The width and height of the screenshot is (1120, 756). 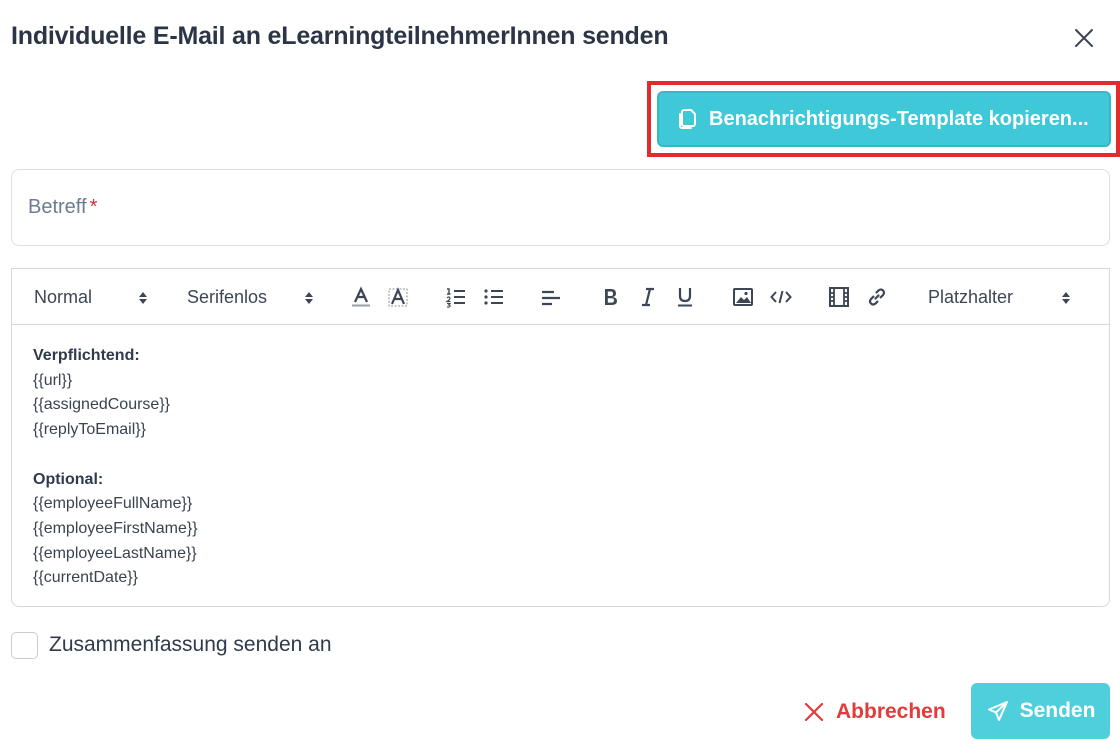 I want to click on ordered-list-icon, so click(x=456, y=297).